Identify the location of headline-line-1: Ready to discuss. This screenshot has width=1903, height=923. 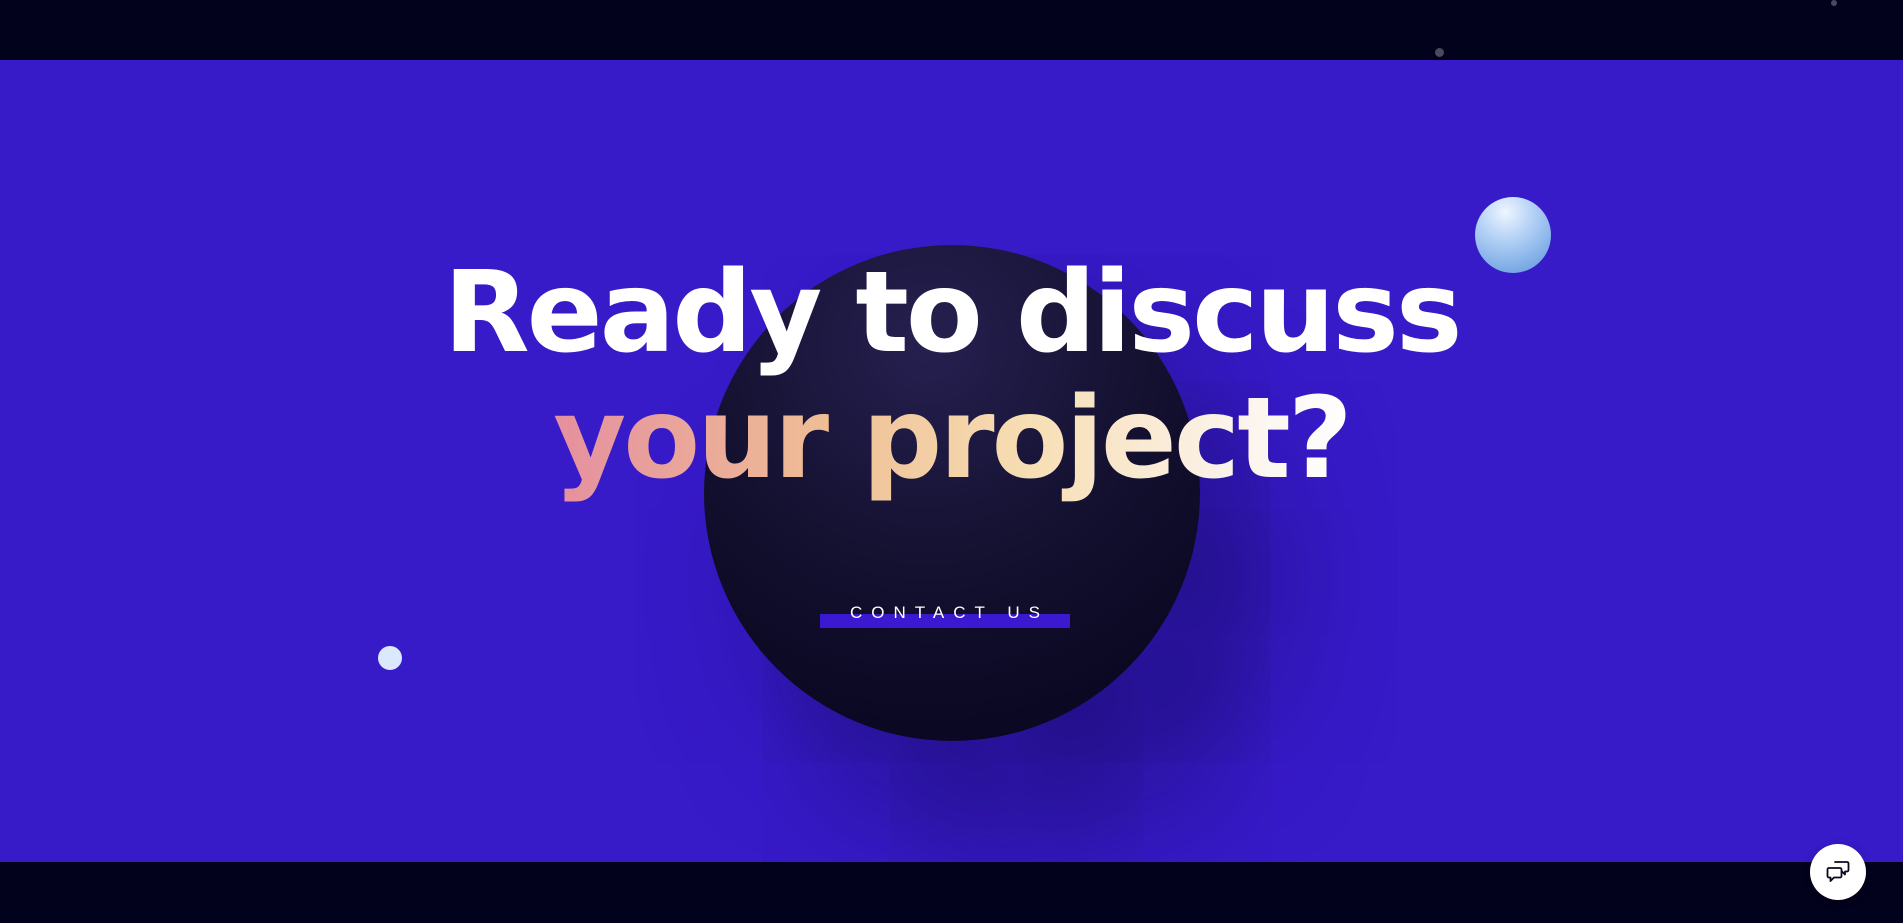
(952, 313).